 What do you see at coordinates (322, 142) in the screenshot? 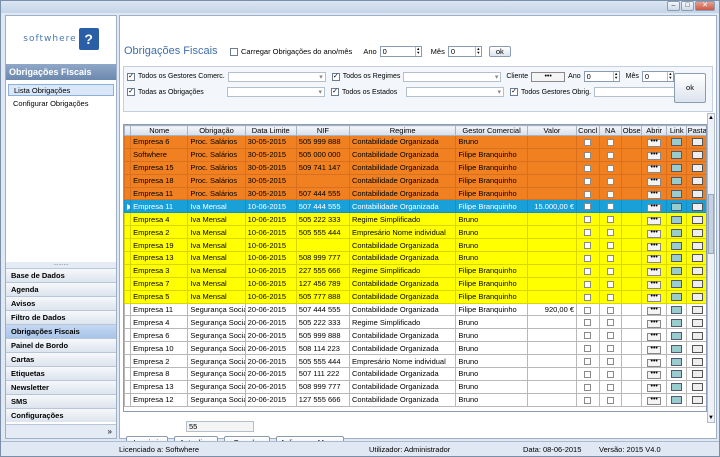
I see `cell-nif: 505 999 888` at bounding box center [322, 142].